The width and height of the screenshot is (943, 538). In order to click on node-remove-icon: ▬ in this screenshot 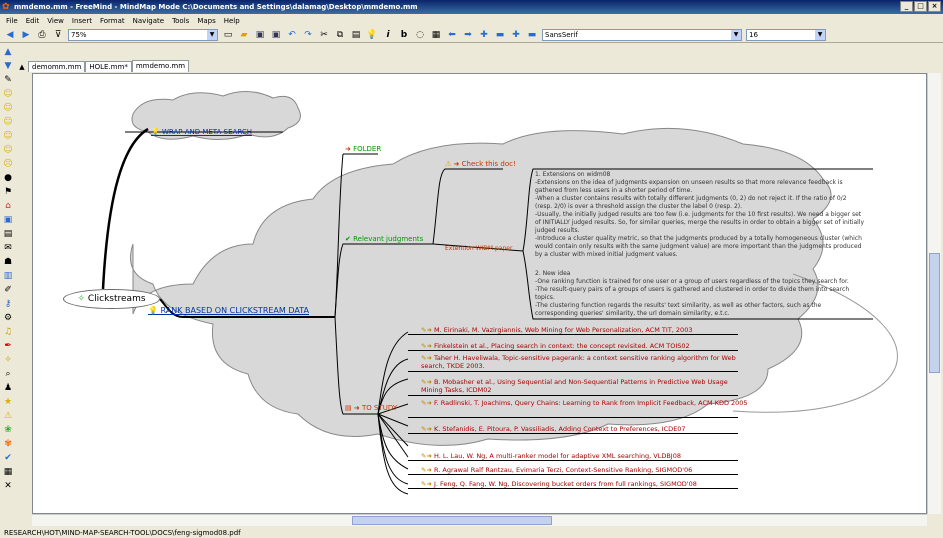, I will do `click(500, 35)`.